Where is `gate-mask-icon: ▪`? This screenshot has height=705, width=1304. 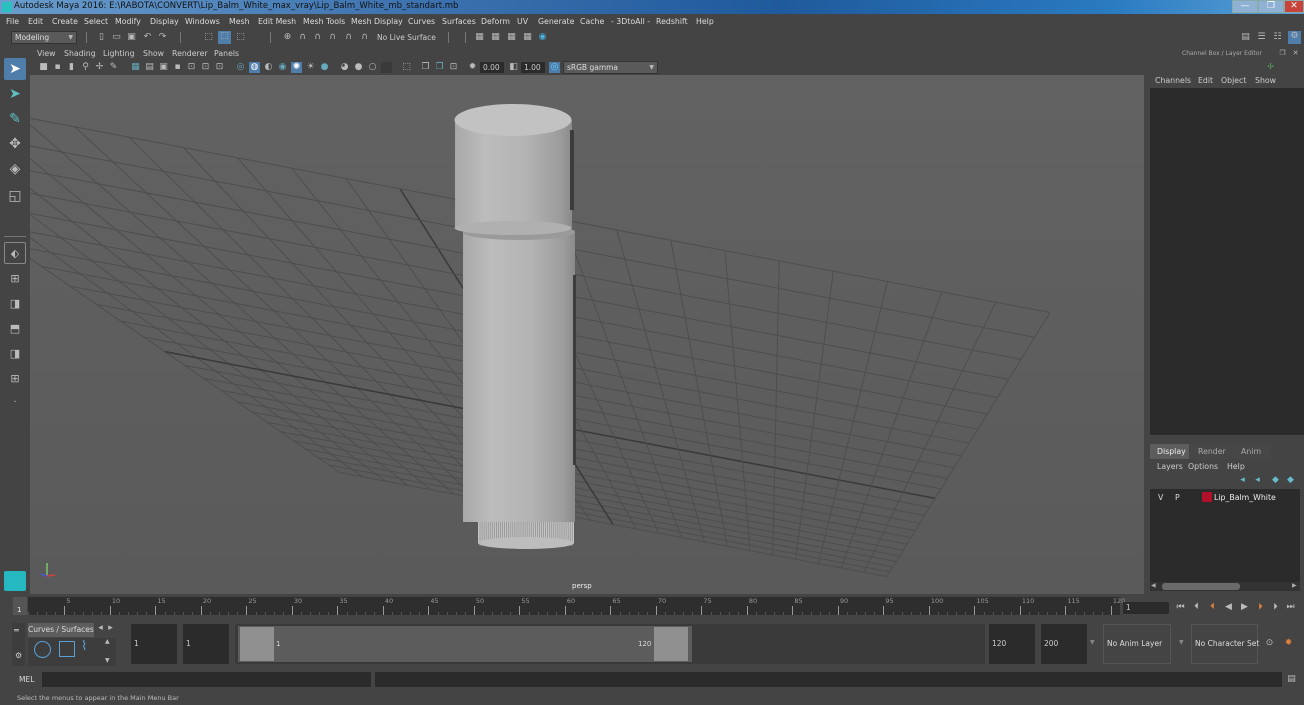 gate-mask-icon: ▪ is located at coordinates (177, 67).